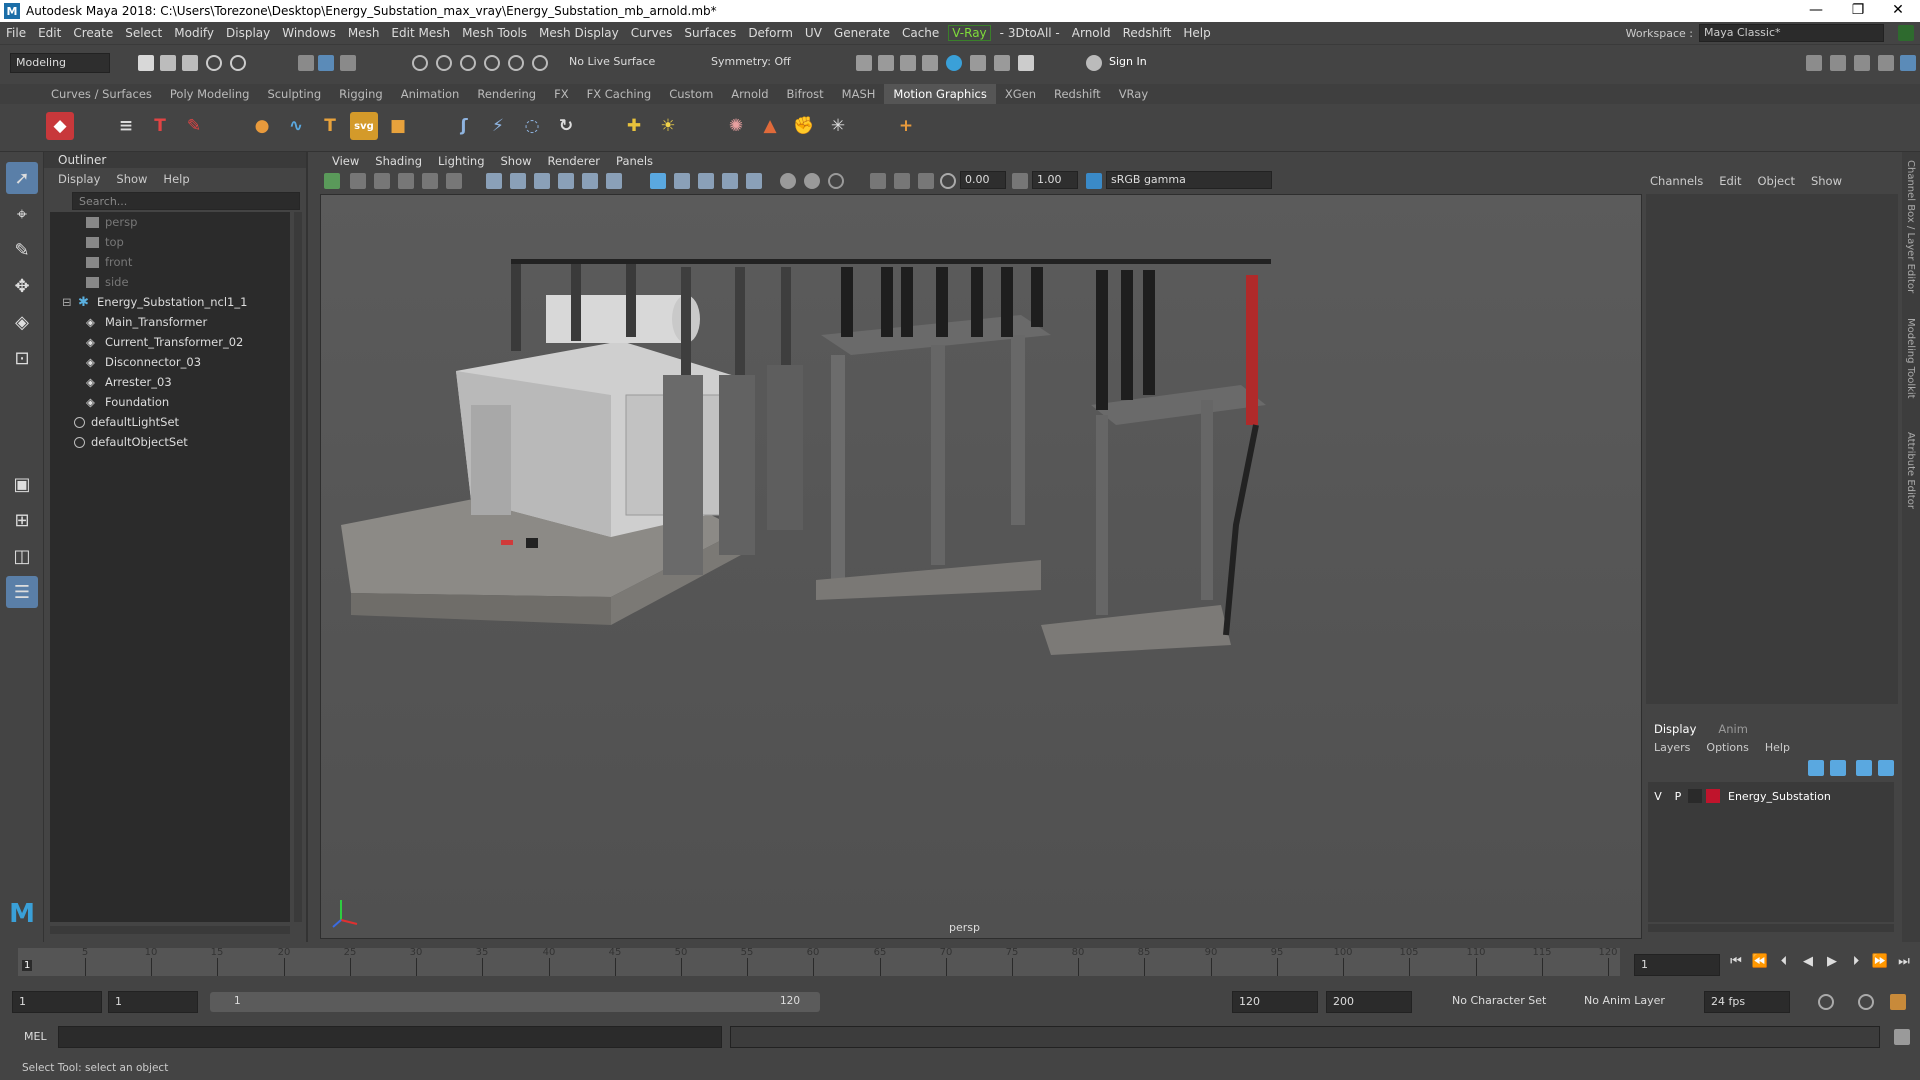 The height and width of the screenshot is (1080, 1920). What do you see at coordinates (93, 33) in the screenshot?
I see `menu-create: Create` at bounding box center [93, 33].